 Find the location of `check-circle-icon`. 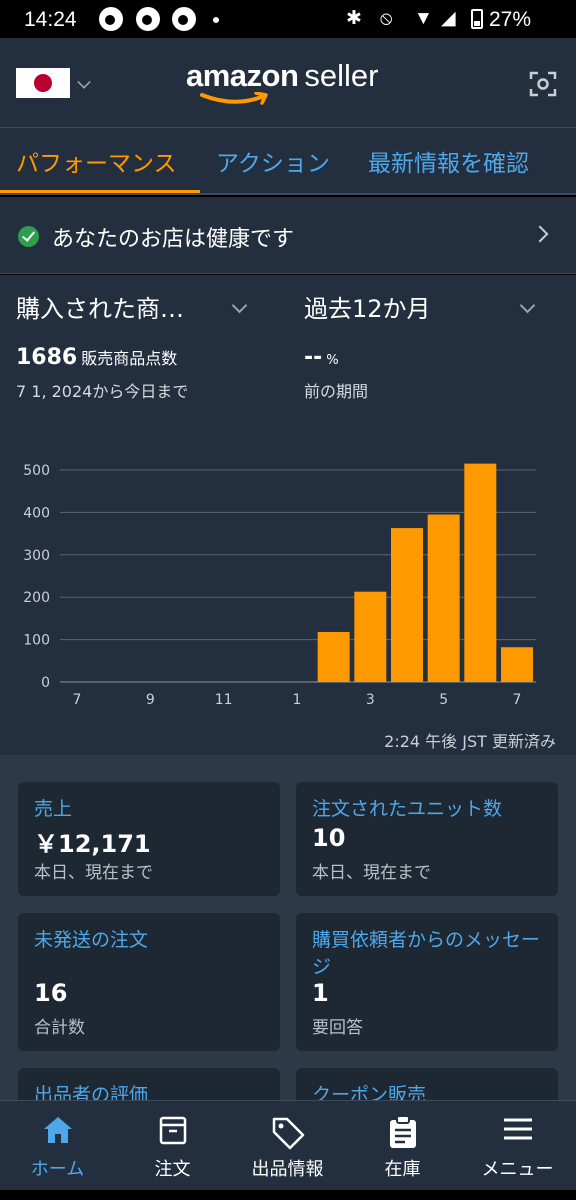

check-circle-icon is located at coordinates (28, 236).